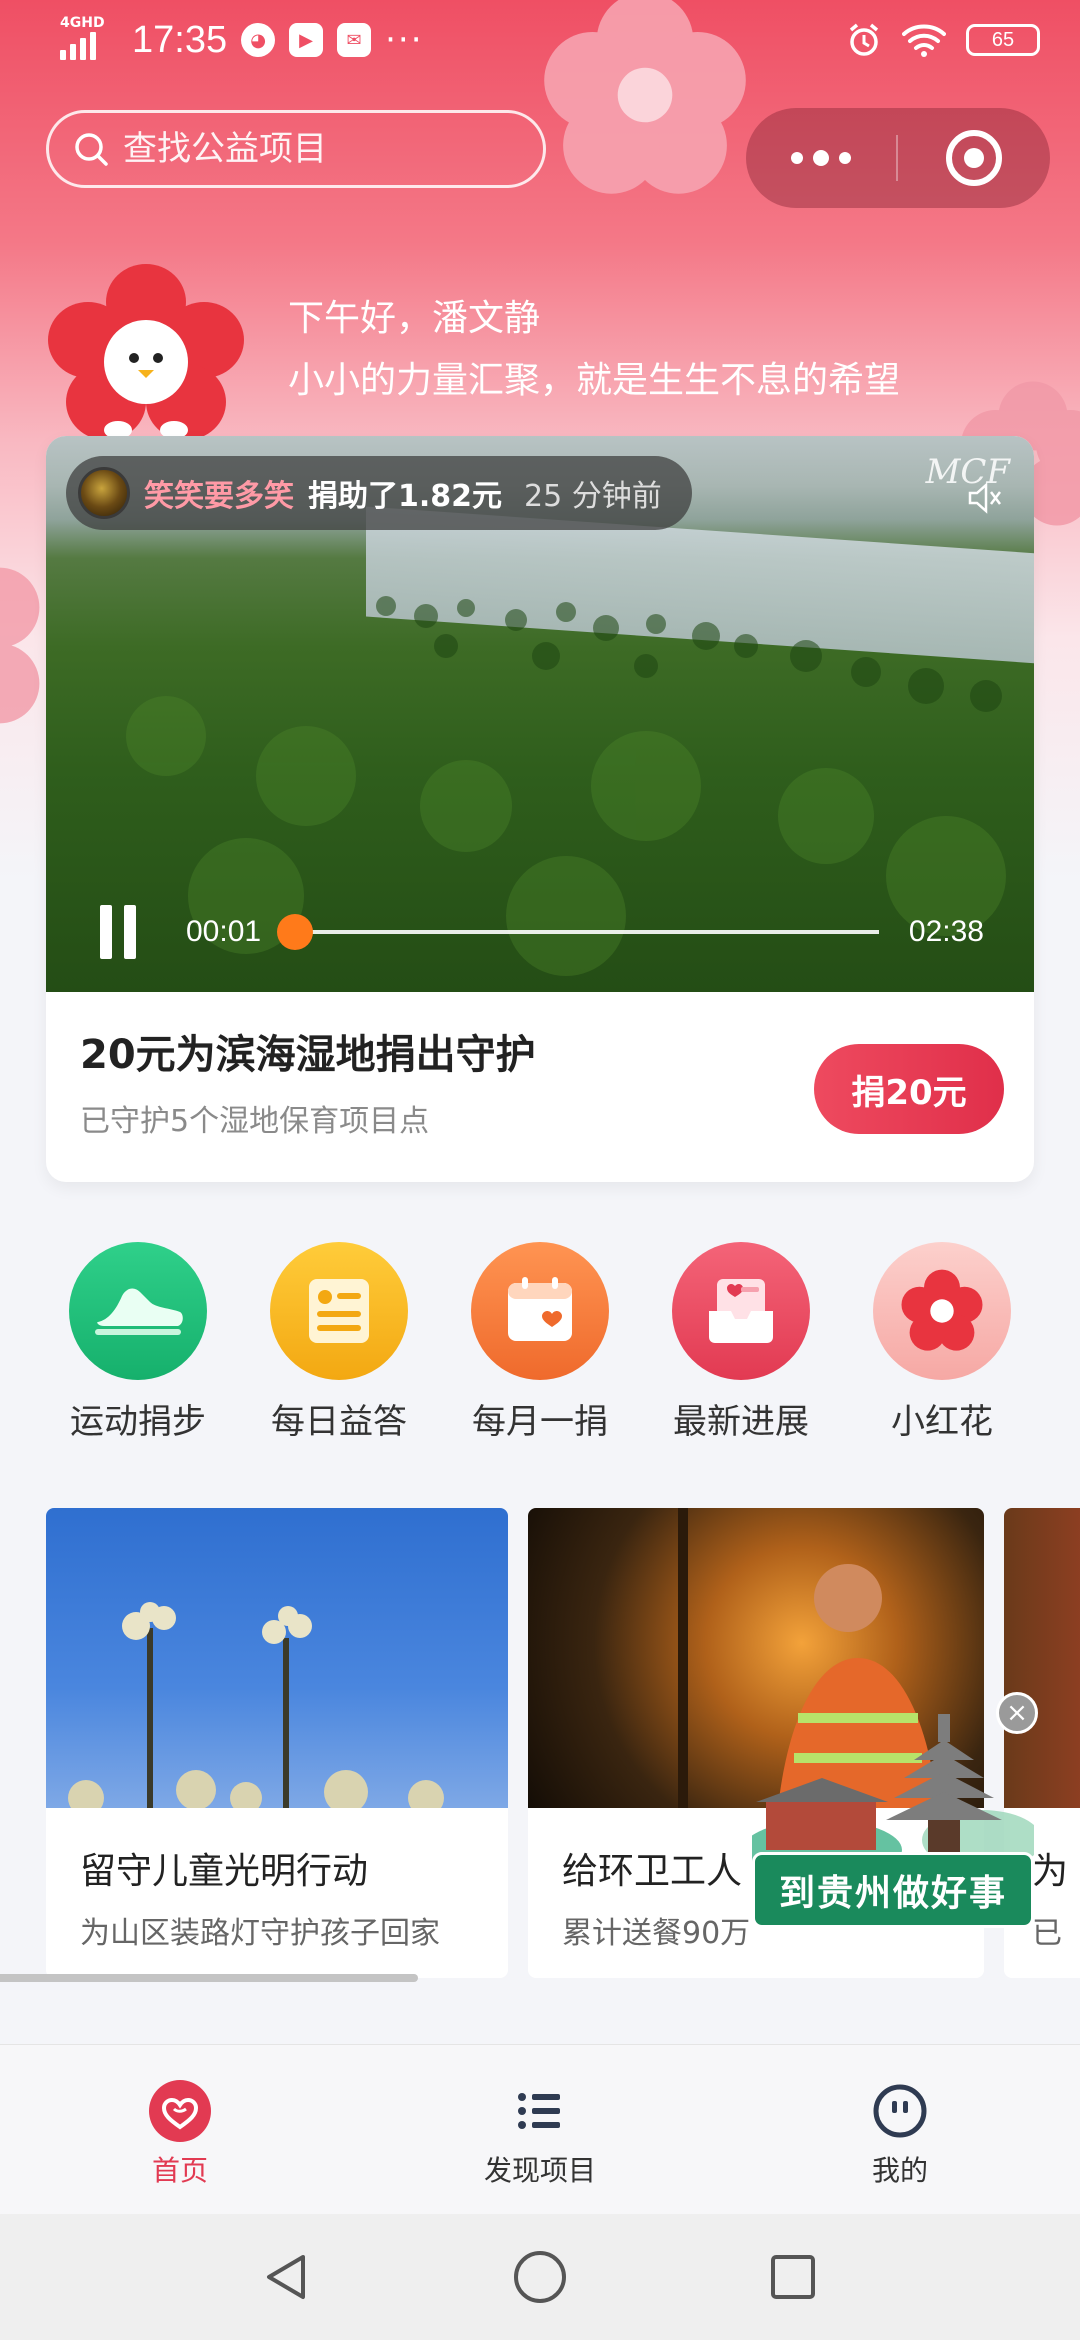  I want to click on shortcut-daily-quiz: 每日益答, so click(339, 1342).